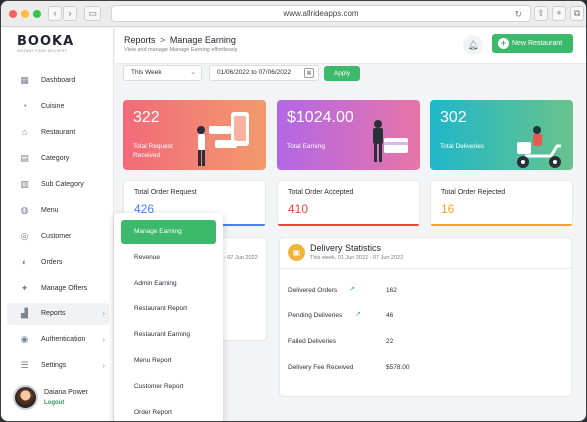 This screenshot has width=587, height=422. I want to click on sidebar-item-label: Dashboard, so click(58, 80).